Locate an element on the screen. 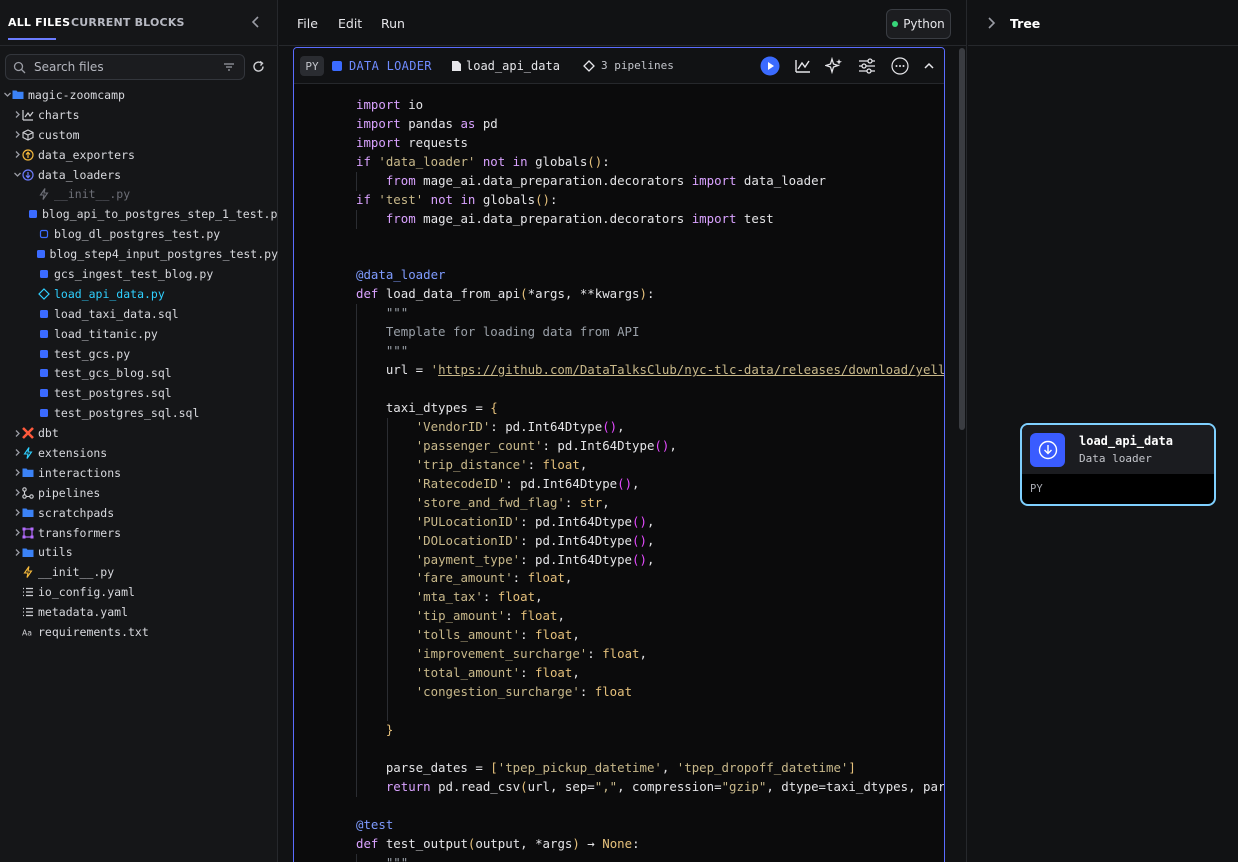 This screenshot has width=1238, height=862. chart-button is located at coordinates (803, 66).